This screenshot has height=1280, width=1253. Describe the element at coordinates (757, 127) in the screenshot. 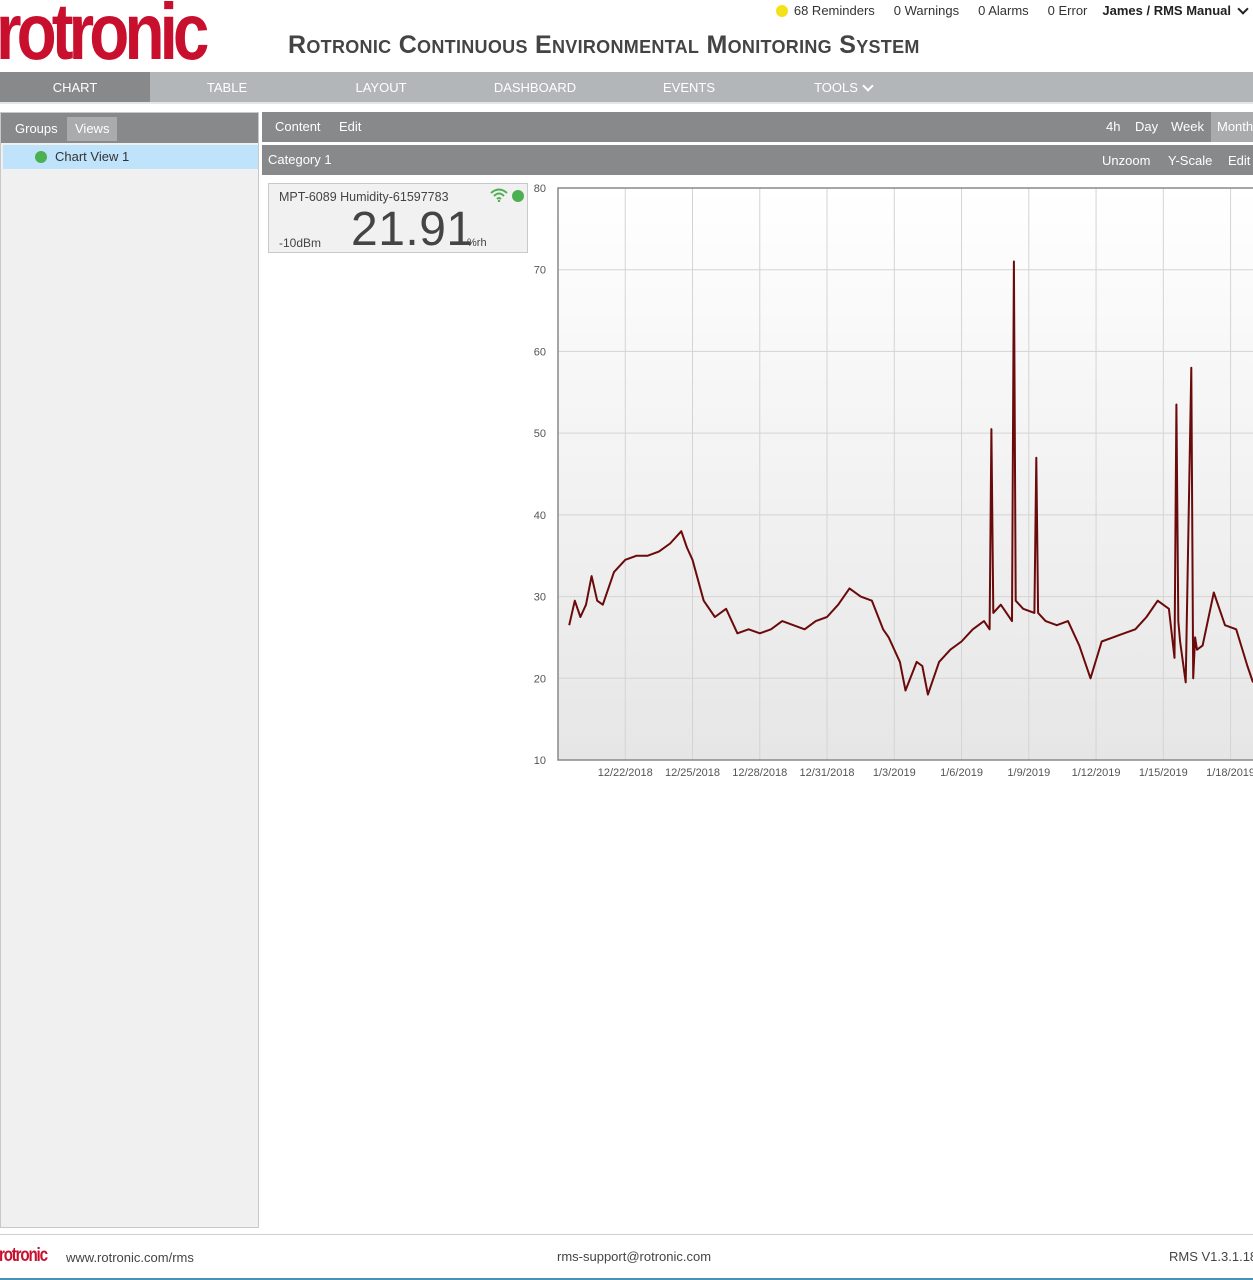

I see `content-toolbar: Content Edit 4h Day Week Month` at that location.